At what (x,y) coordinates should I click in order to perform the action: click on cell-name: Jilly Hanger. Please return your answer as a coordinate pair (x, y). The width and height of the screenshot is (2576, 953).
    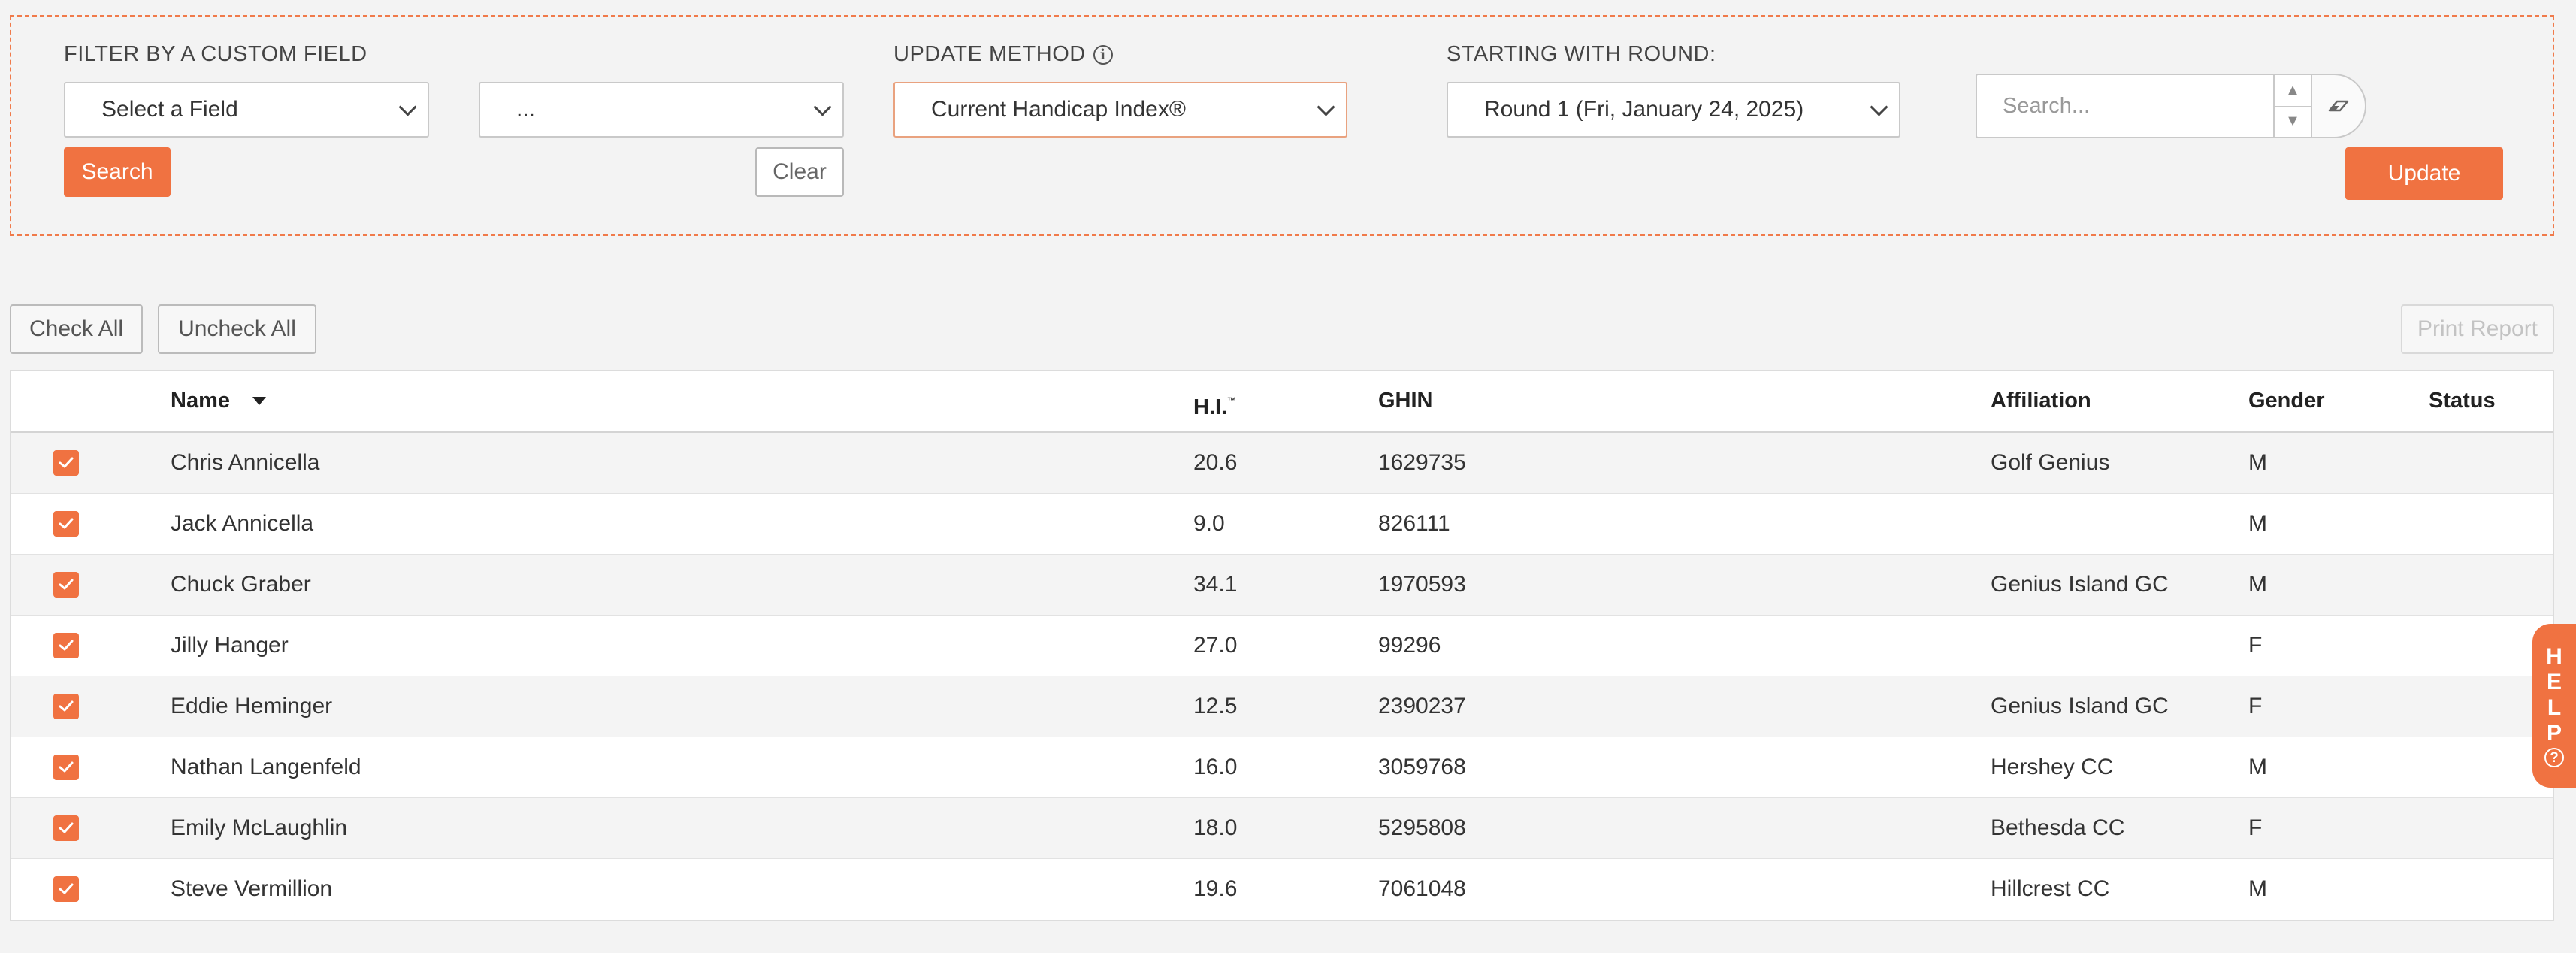
    Looking at the image, I should click on (230, 645).